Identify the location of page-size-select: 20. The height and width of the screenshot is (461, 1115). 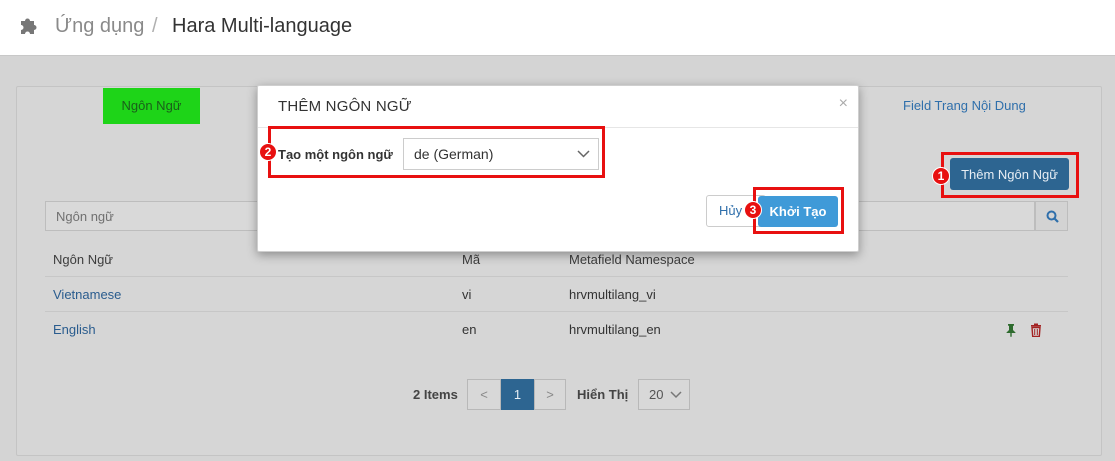
(664, 394).